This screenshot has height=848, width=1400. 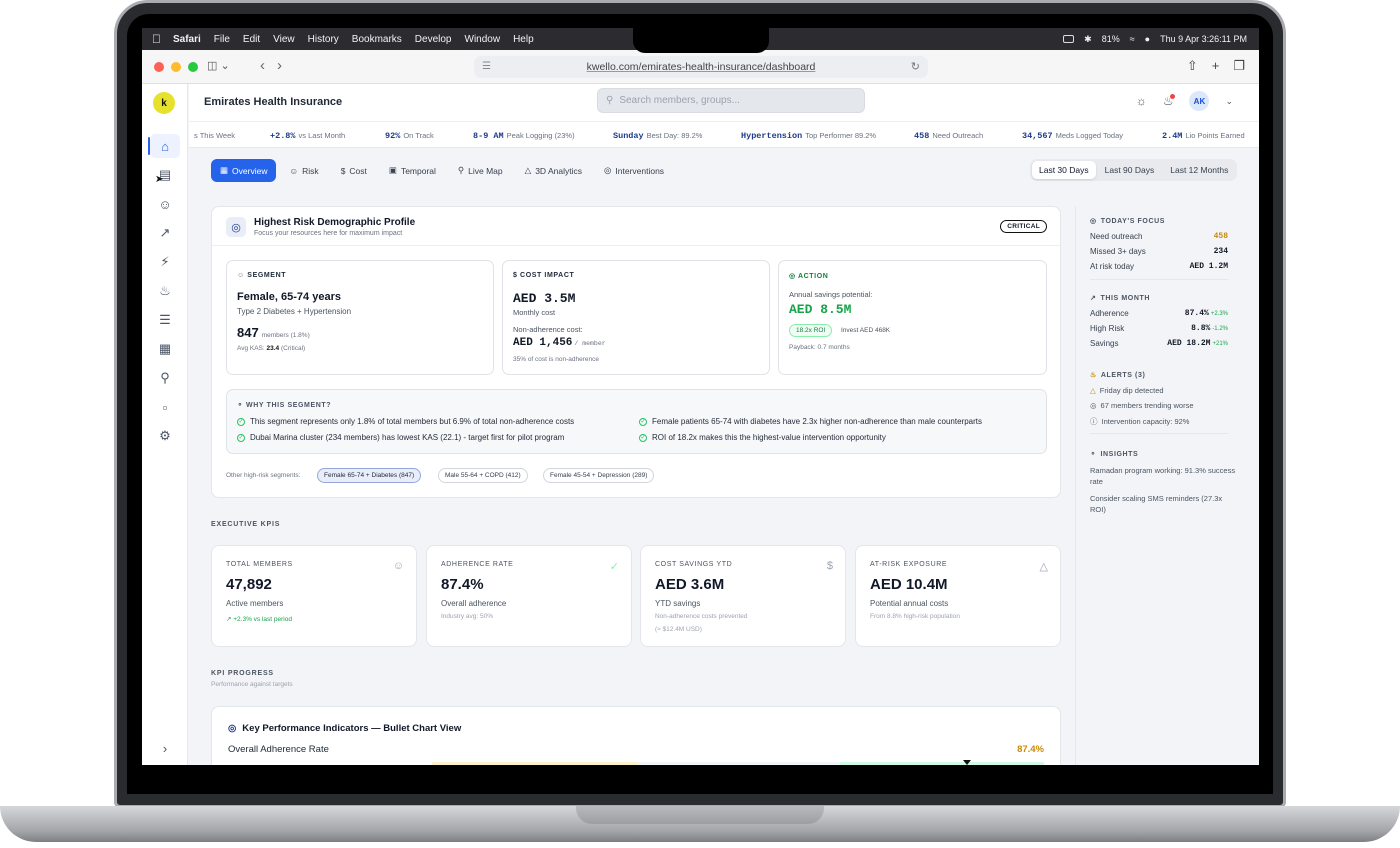 I want to click on savings-label: Annual savings potential:, so click(x=831, y=294).